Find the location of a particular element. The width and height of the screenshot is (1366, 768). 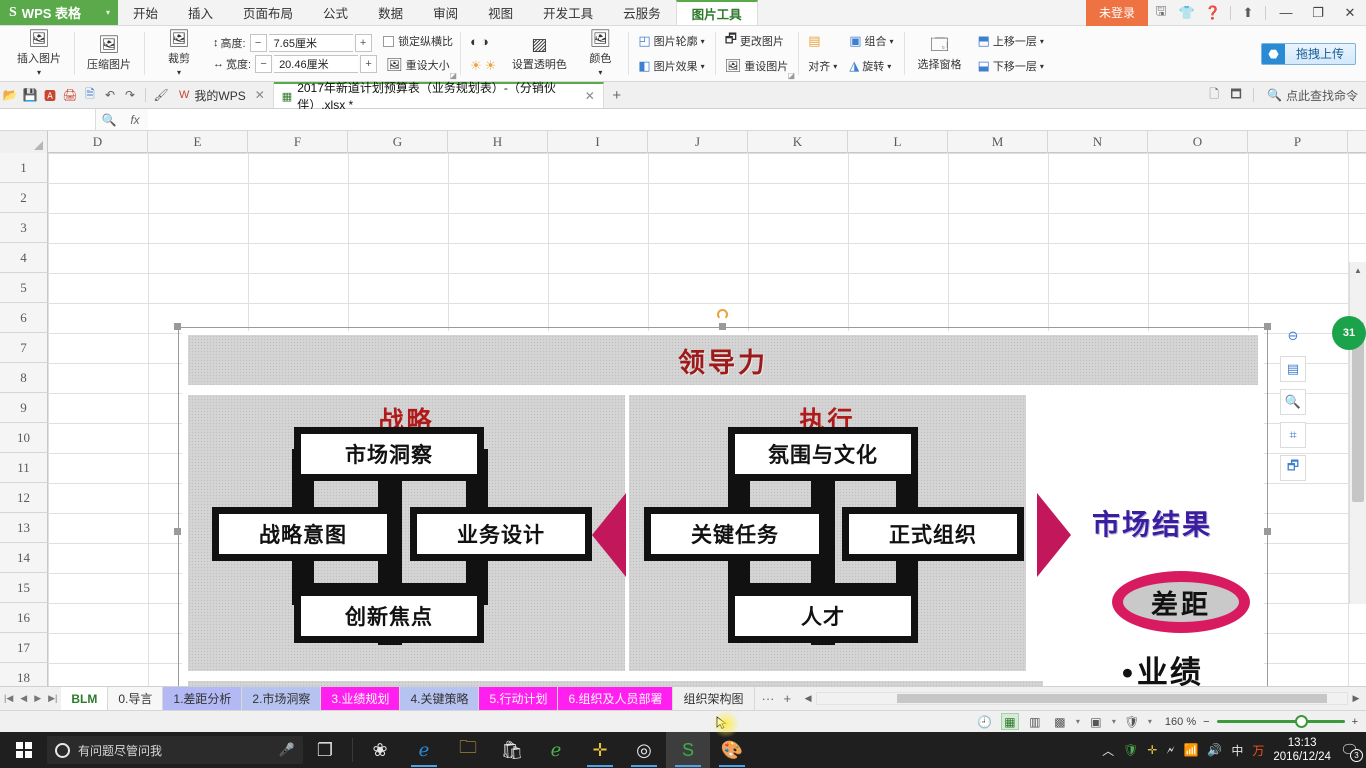

paint-icon: 🎨 is located at coordinates (732, 750).